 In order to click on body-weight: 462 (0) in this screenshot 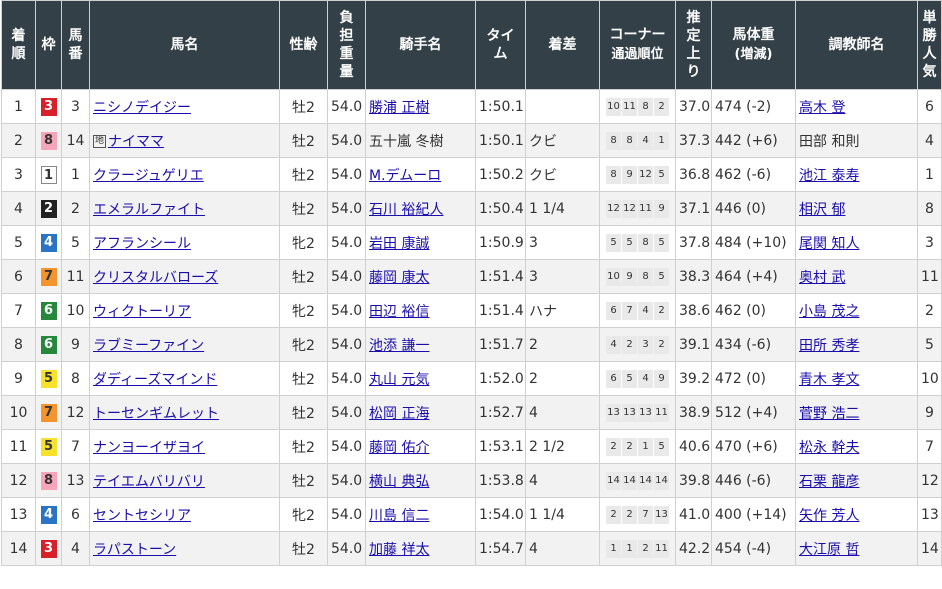, I will do `click(753, 310)`.